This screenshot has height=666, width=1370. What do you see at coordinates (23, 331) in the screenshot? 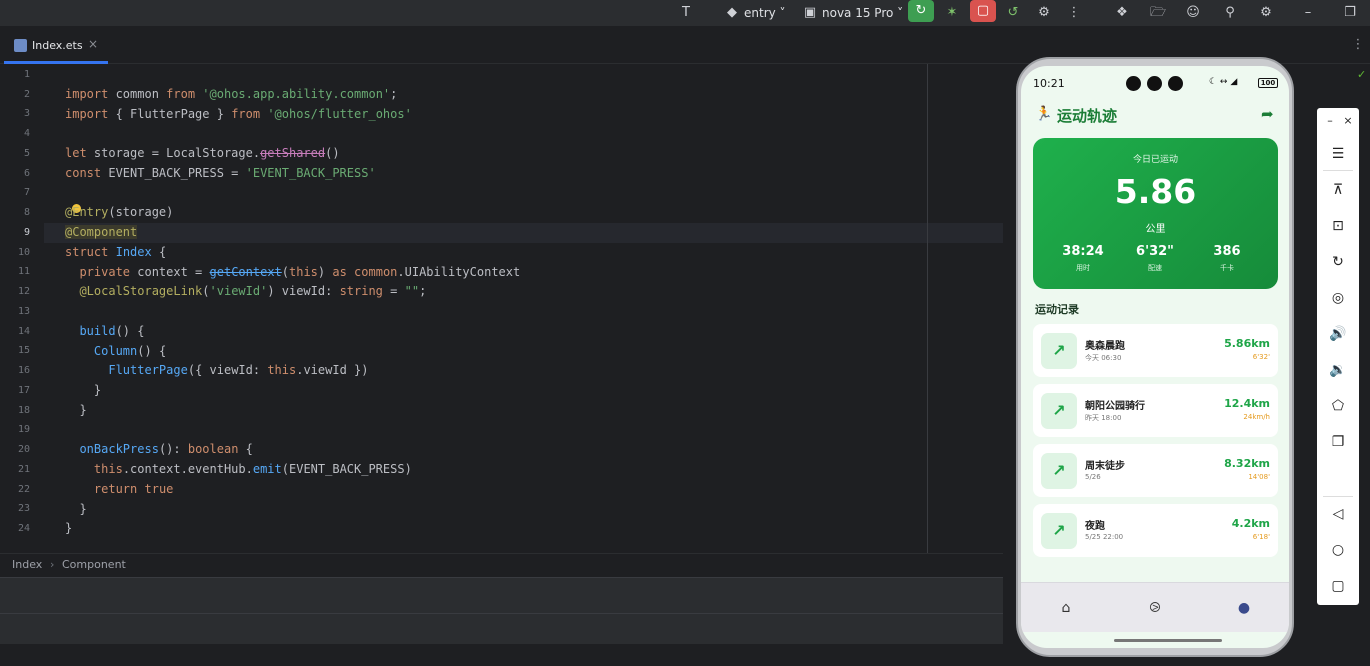
I see `line-number: 14` at bounding box center [23, 331].